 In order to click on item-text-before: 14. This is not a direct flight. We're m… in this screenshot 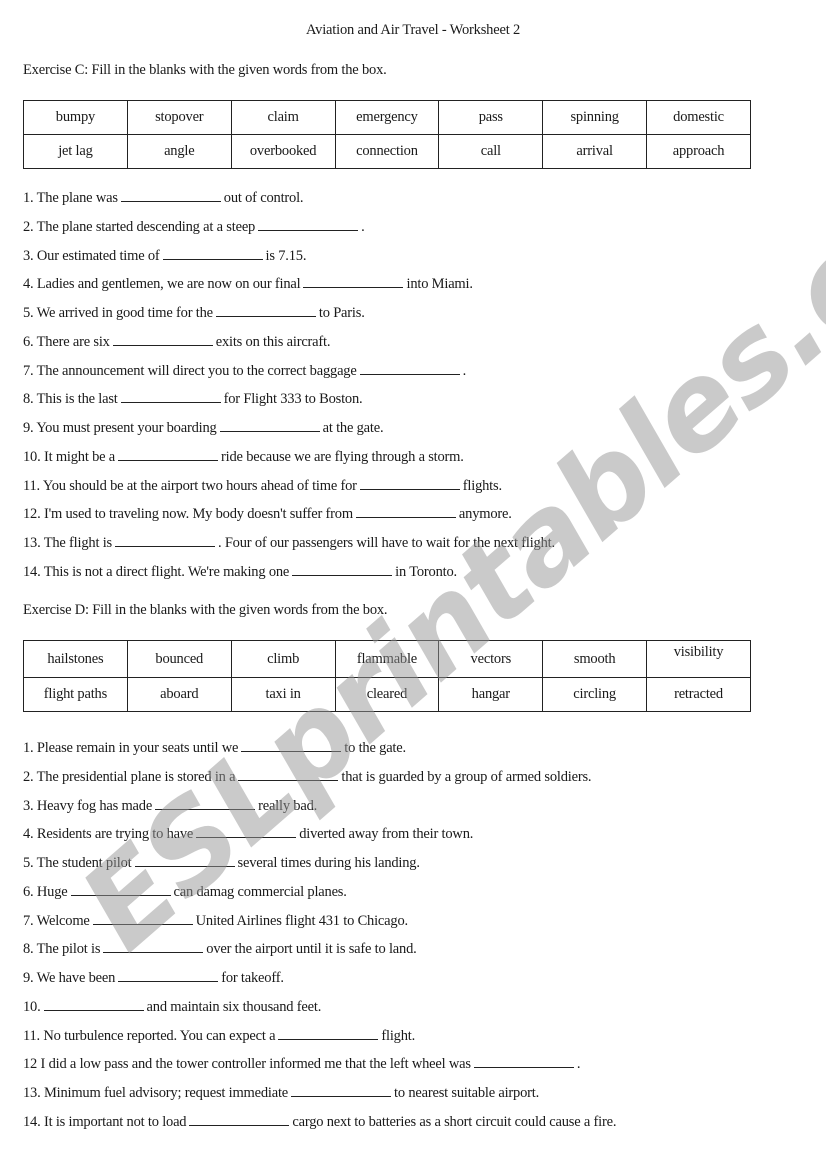, I will do `click(156, 571)`.